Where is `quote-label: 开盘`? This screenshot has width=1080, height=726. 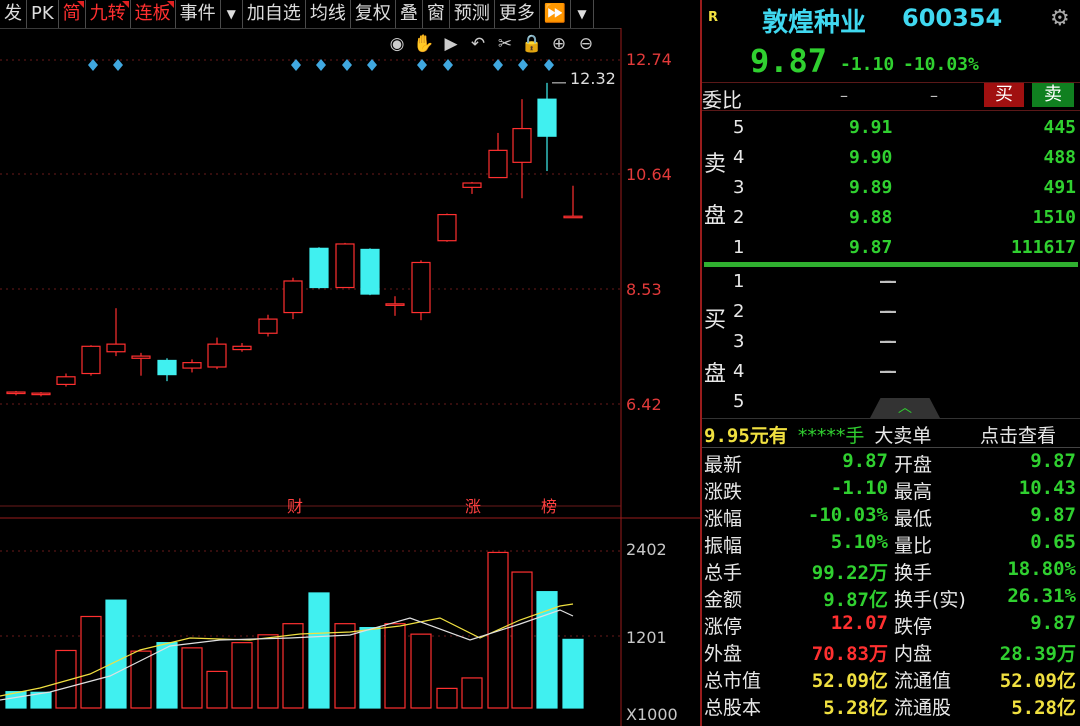
quote-label: 开盘 is located at coordinates (913, 465).